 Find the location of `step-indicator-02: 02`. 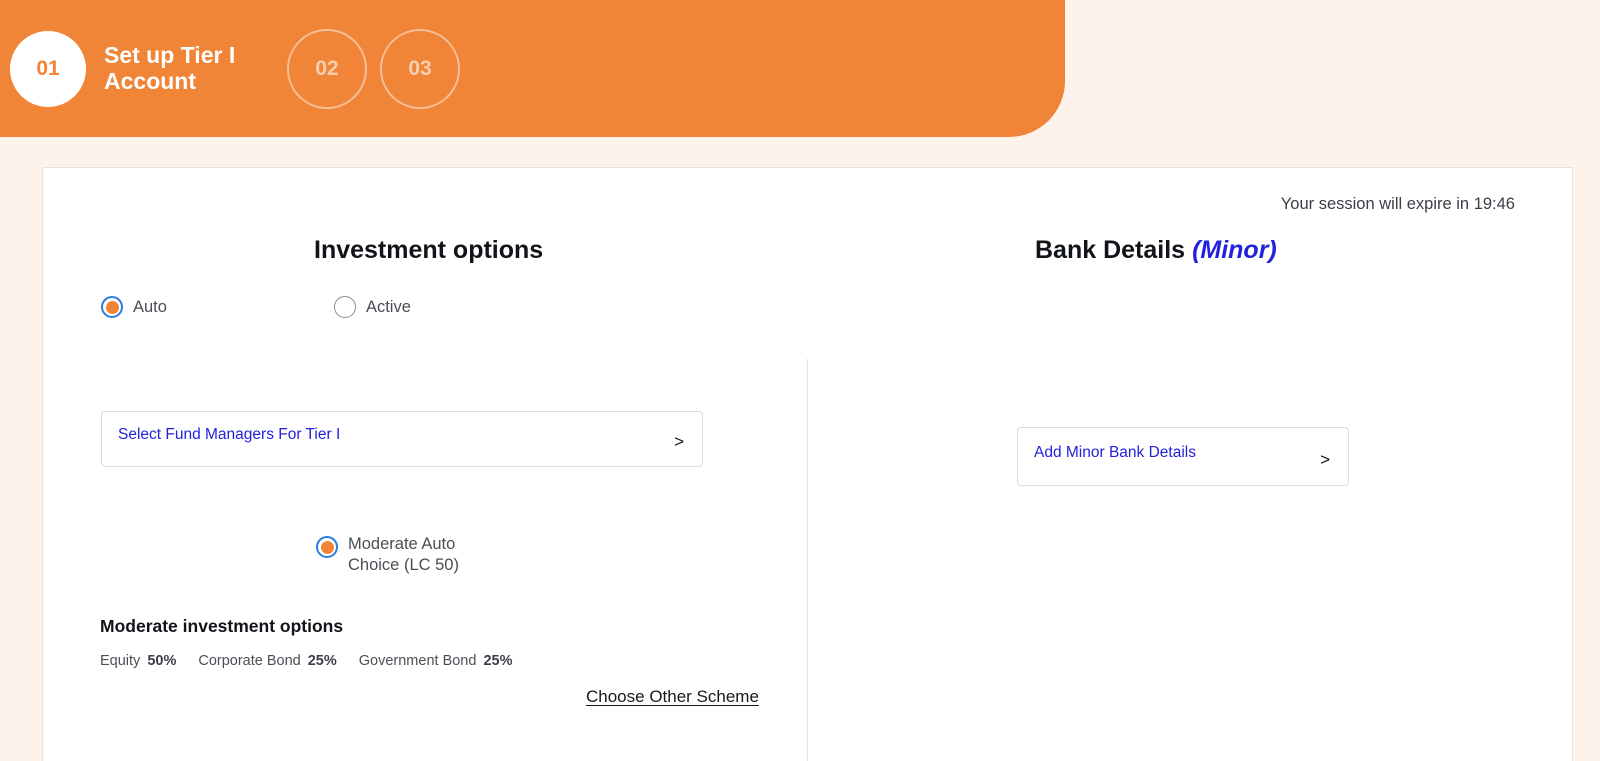

step-indicator-02: 02 is located at coordinates (327, 68).